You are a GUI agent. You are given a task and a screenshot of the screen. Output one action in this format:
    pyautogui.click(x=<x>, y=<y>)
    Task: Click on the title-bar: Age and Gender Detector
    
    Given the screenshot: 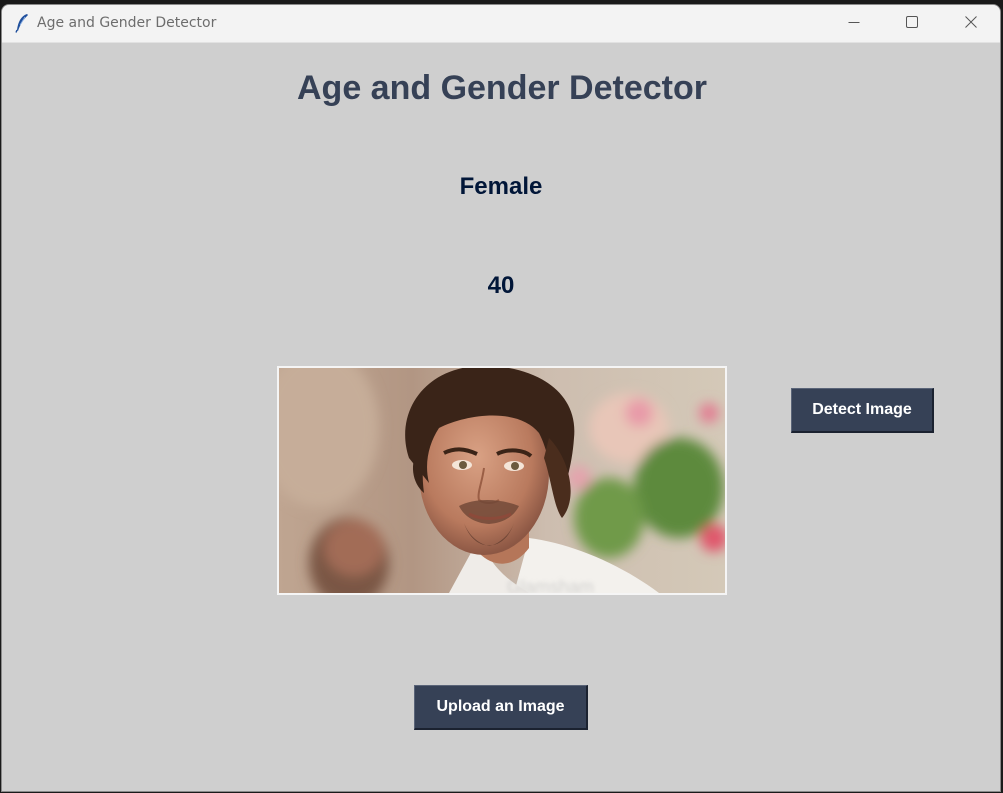 What is the action you would take?
    pyautogui.click(x=501, y=24)
    